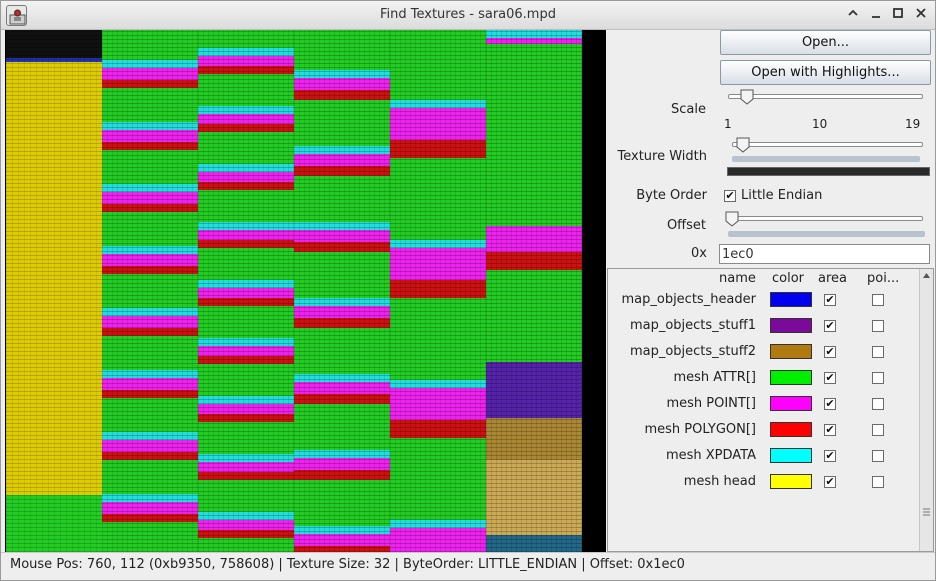 This screenshot has width=936, height=581. I want to click on table-vertical-scrollbar, so click(926, 410).